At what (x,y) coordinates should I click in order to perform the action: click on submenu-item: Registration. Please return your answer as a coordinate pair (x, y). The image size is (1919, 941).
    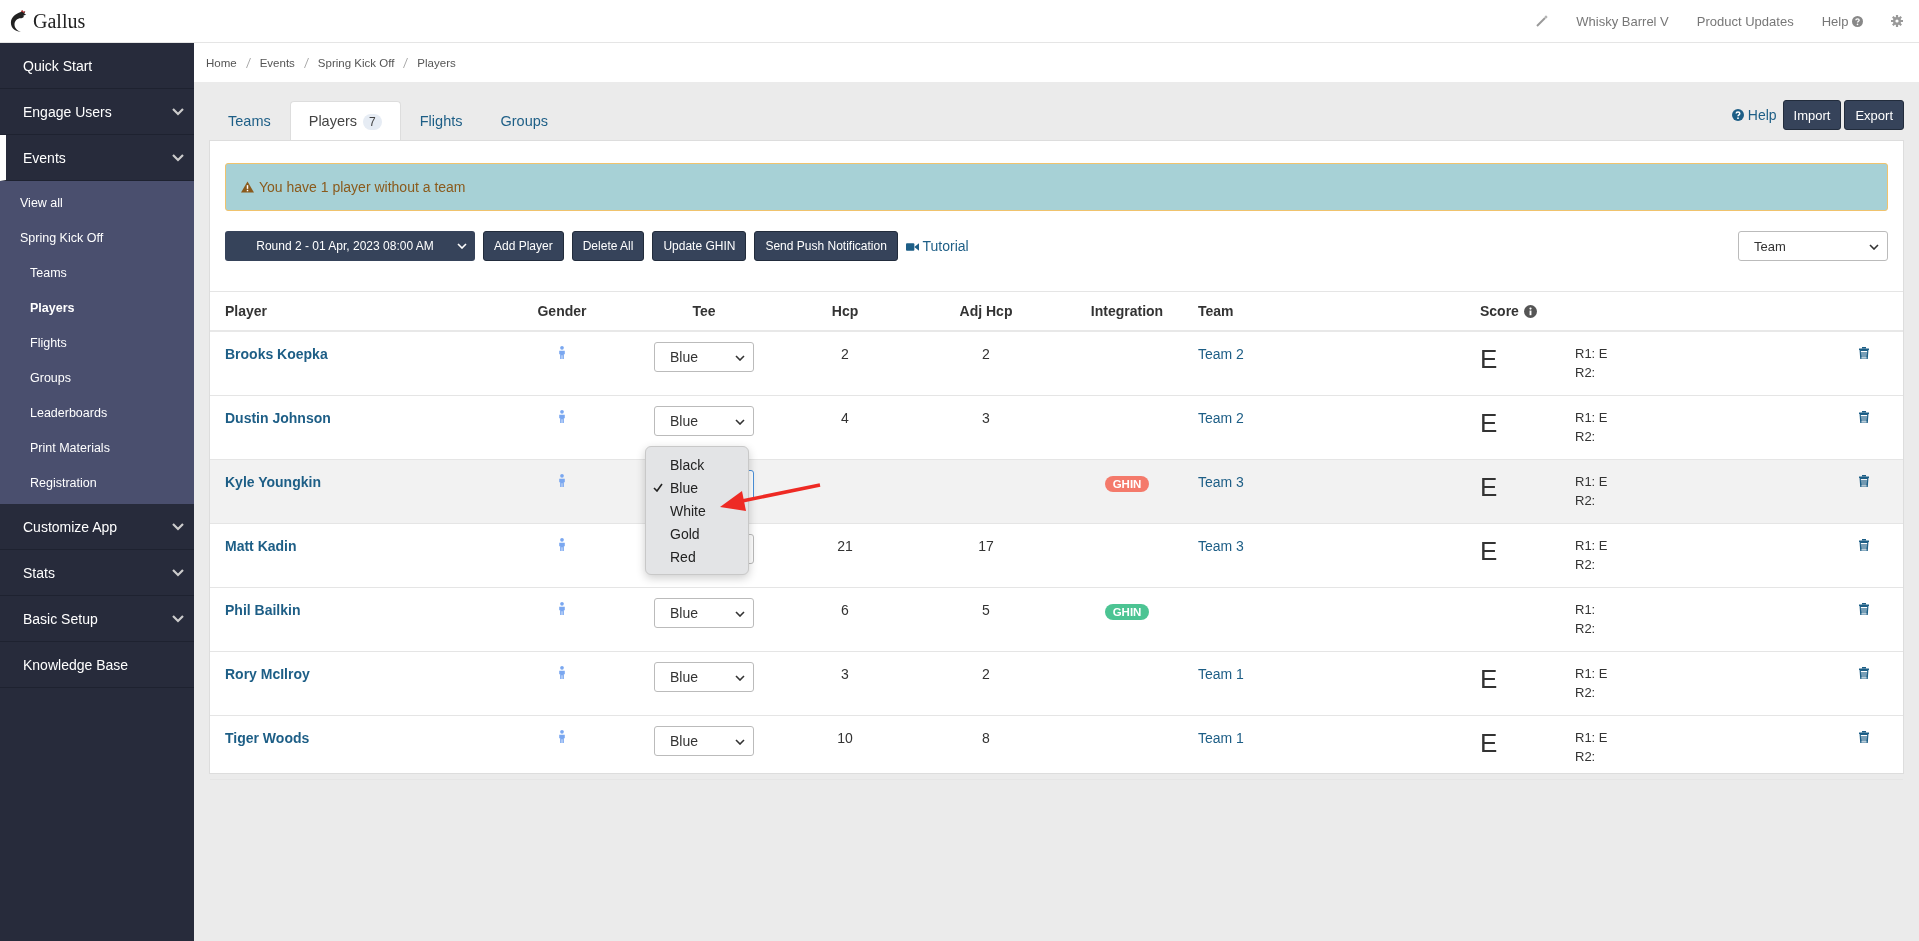
    Looking at the image, I should click on (97, 482).